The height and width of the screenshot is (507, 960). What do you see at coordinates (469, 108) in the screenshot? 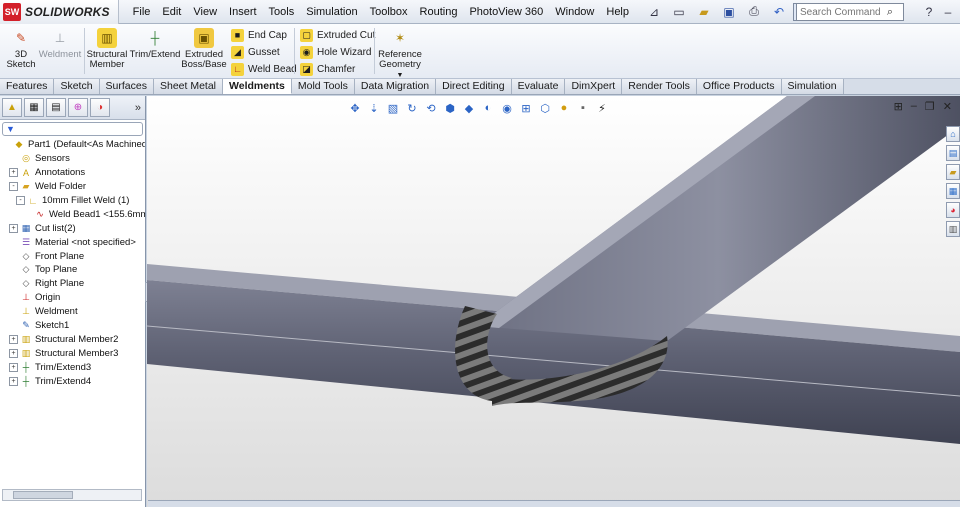
I see `display-style-icon: ◆` at bounding box center [469, 108].